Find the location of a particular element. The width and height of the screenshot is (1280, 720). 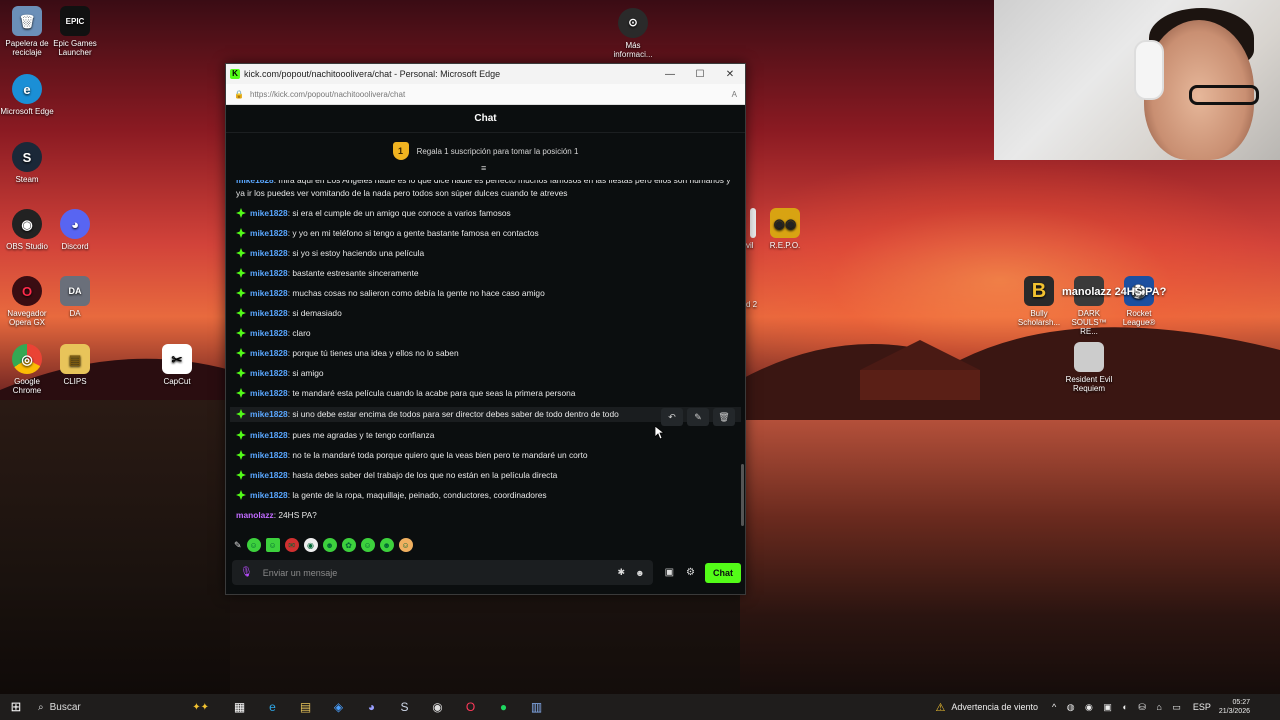

obs-taskbar-icon: ◉ is located at coordinates (437, 707).